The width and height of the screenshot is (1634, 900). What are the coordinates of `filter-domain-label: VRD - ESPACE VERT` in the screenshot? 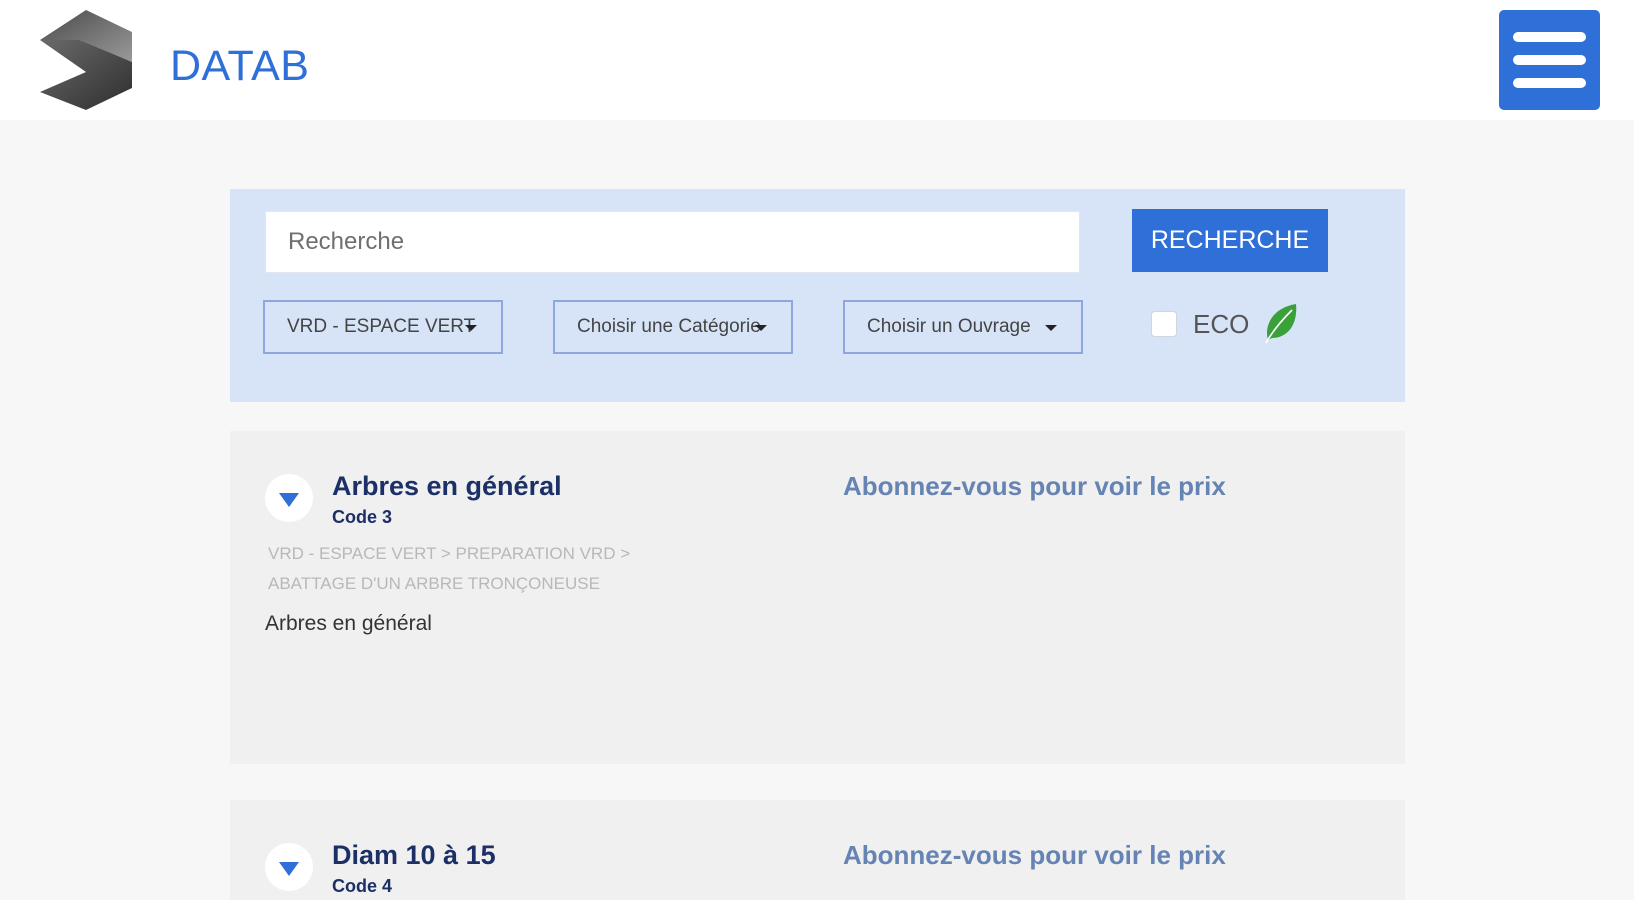 It's located at (381, 326).